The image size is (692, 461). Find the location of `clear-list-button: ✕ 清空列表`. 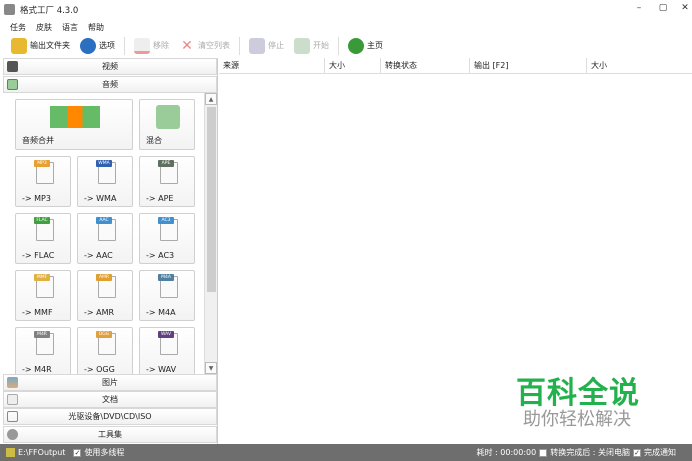

clear-list-button: ✕ 清空列表 is located at coordinates (204, 46).